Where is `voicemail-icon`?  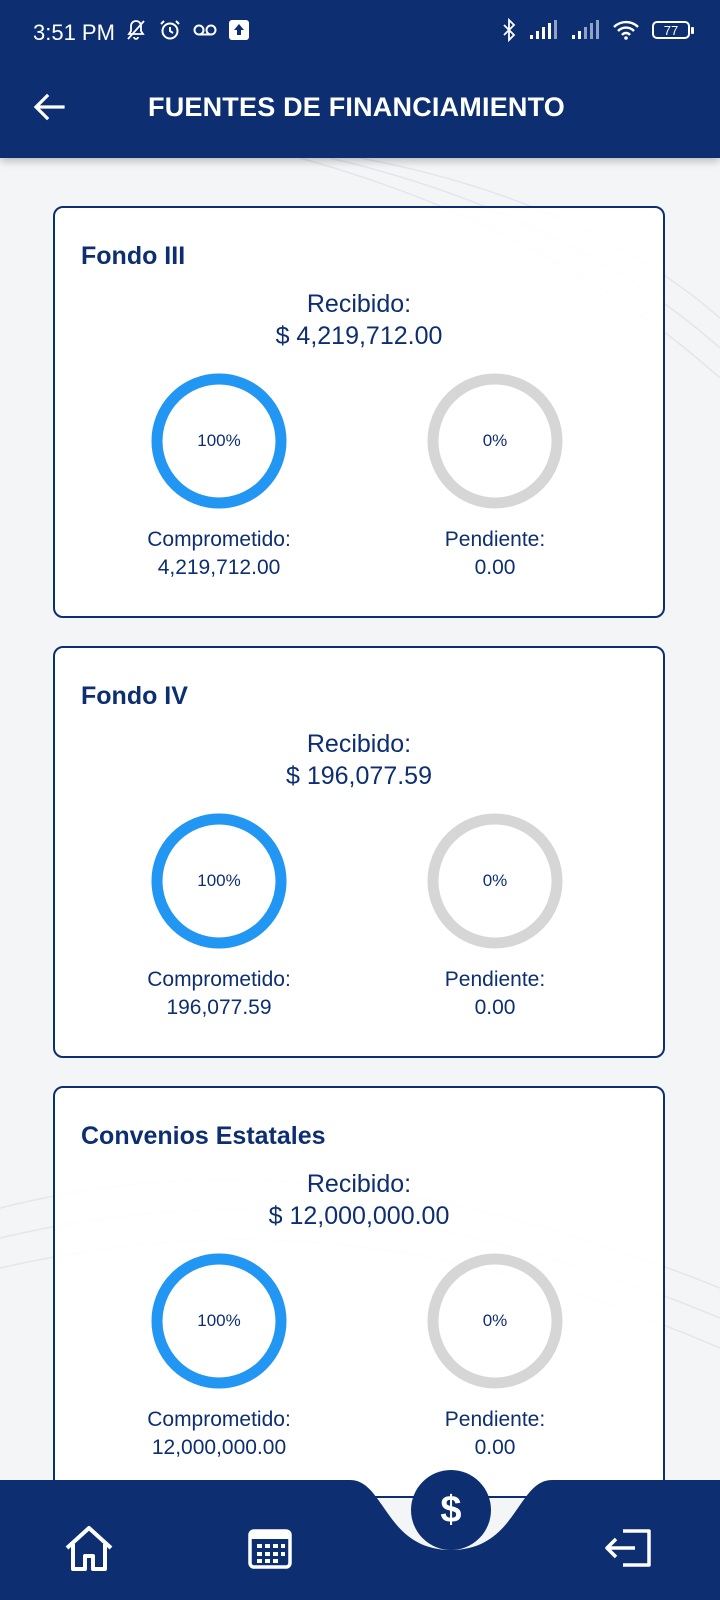 voicemail-icon is located at coordinates (205, 30).